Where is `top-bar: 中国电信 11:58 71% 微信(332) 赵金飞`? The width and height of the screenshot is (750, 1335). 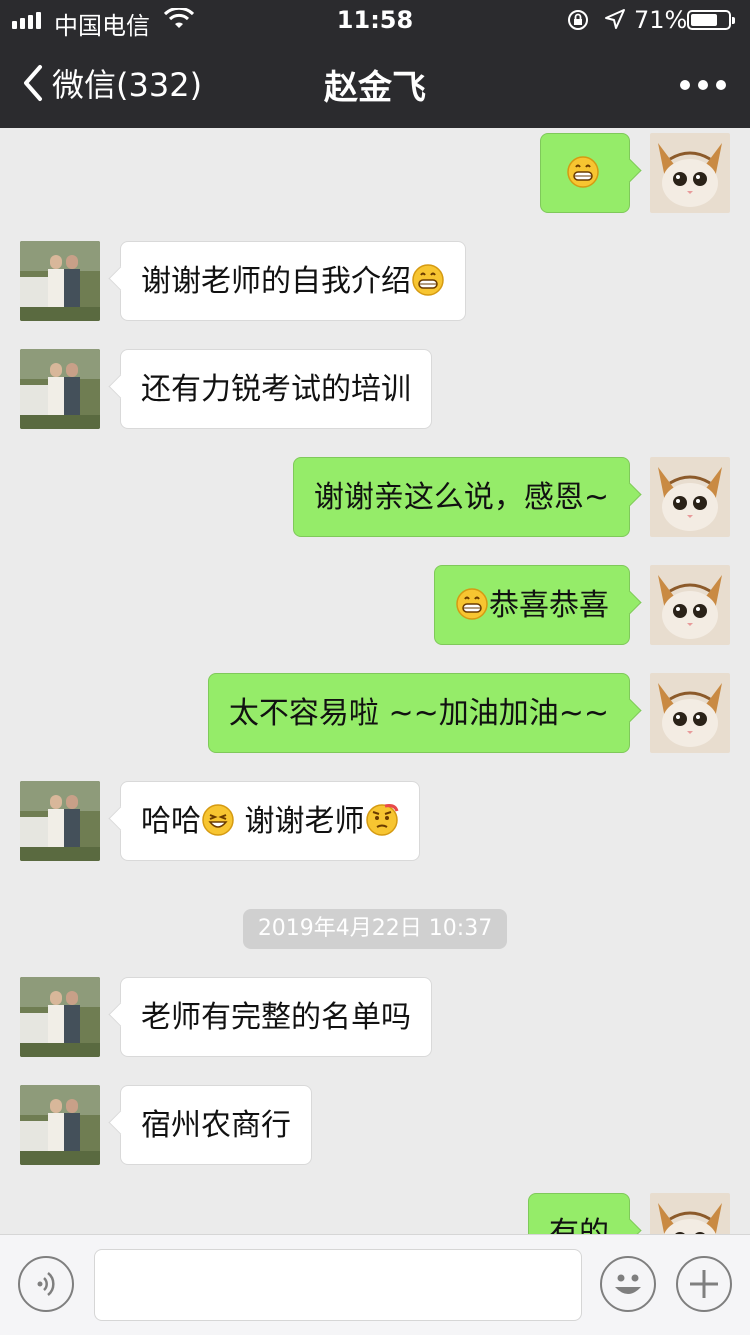
top-bar: 中国电信 11:58 71% 微信(332) 赵金飞 is located at coordinates (375, 64).